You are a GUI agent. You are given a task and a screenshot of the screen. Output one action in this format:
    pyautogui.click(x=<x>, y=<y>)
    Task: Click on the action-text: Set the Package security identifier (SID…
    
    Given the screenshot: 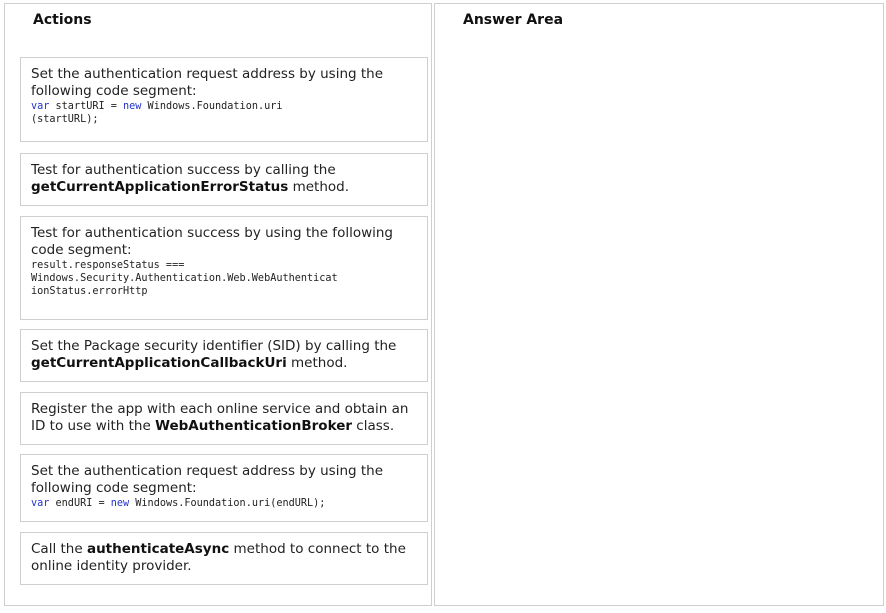 What is the action you would take?
    pyautogui.click(x=214, y=346)
    